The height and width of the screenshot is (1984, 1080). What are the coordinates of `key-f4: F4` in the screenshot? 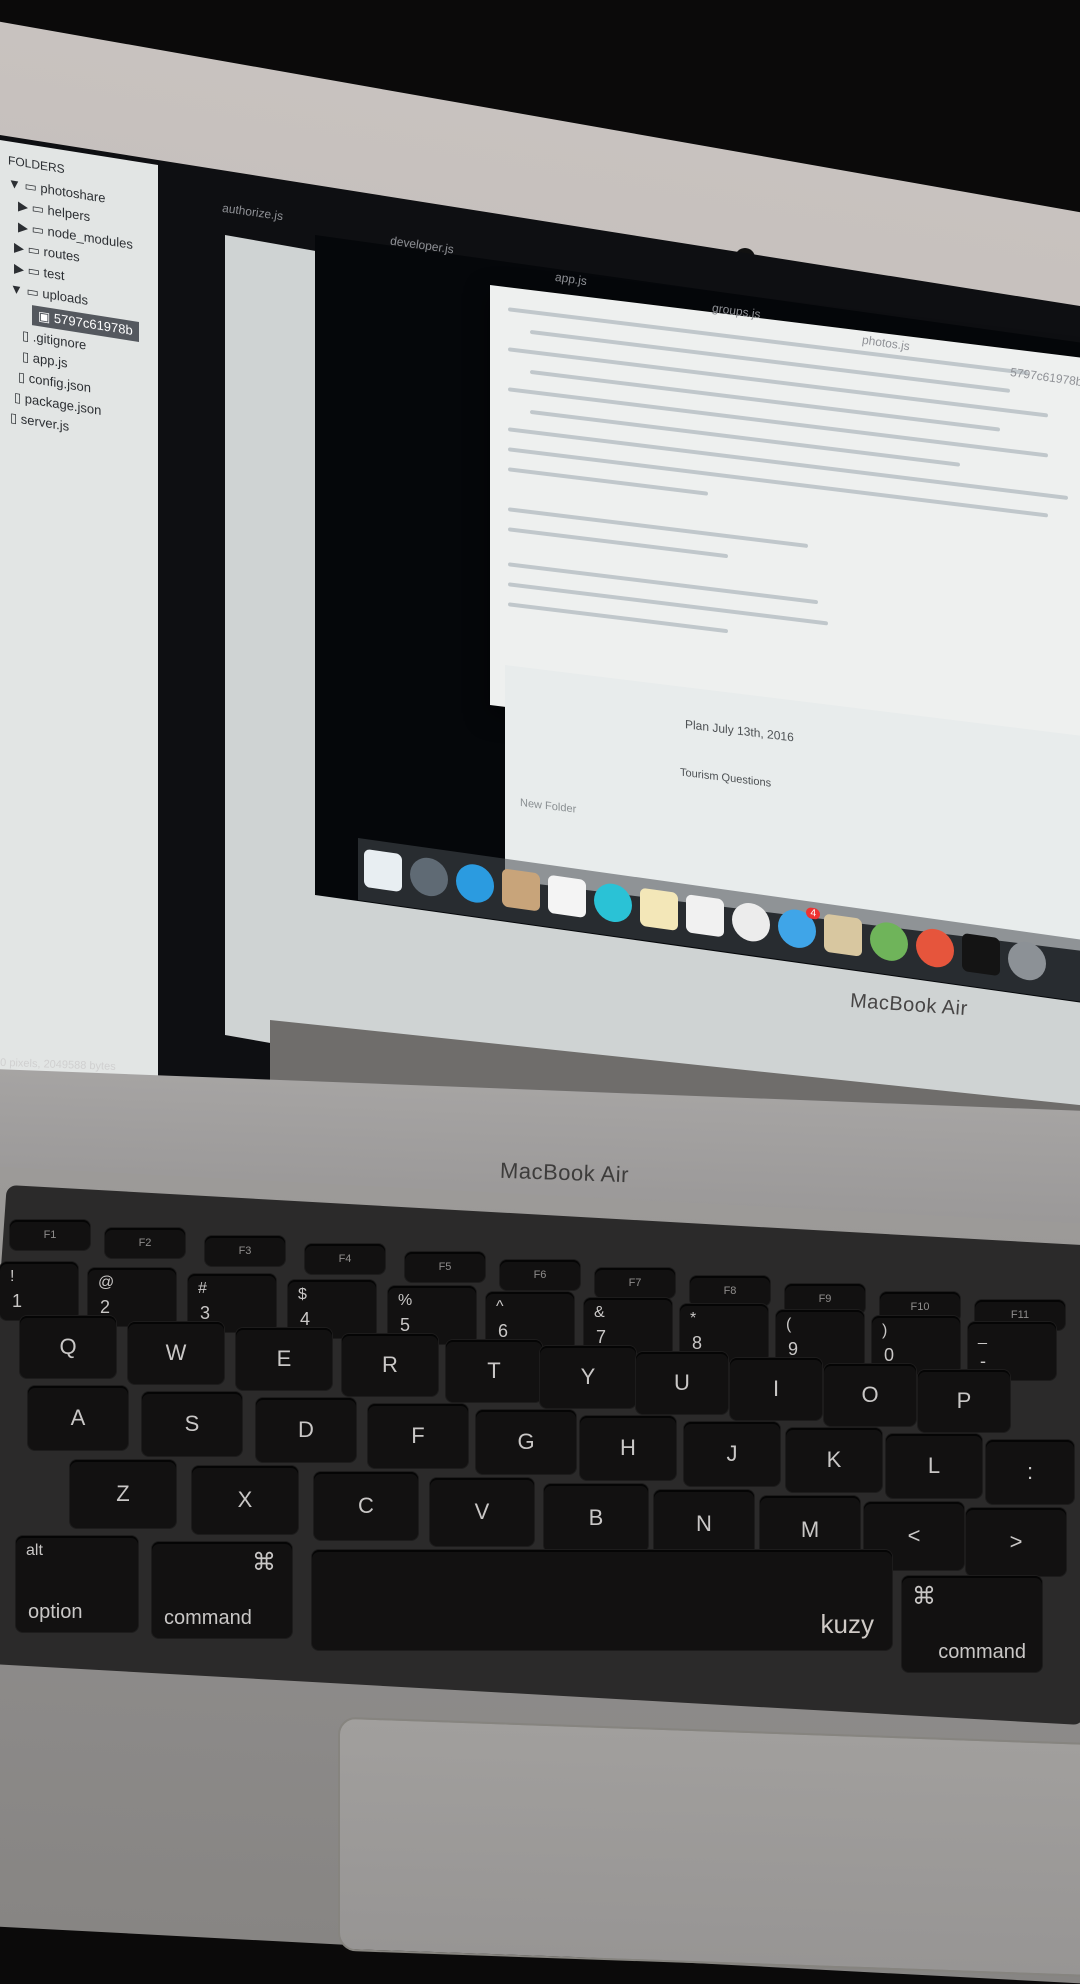 It's located at (345, 1259).